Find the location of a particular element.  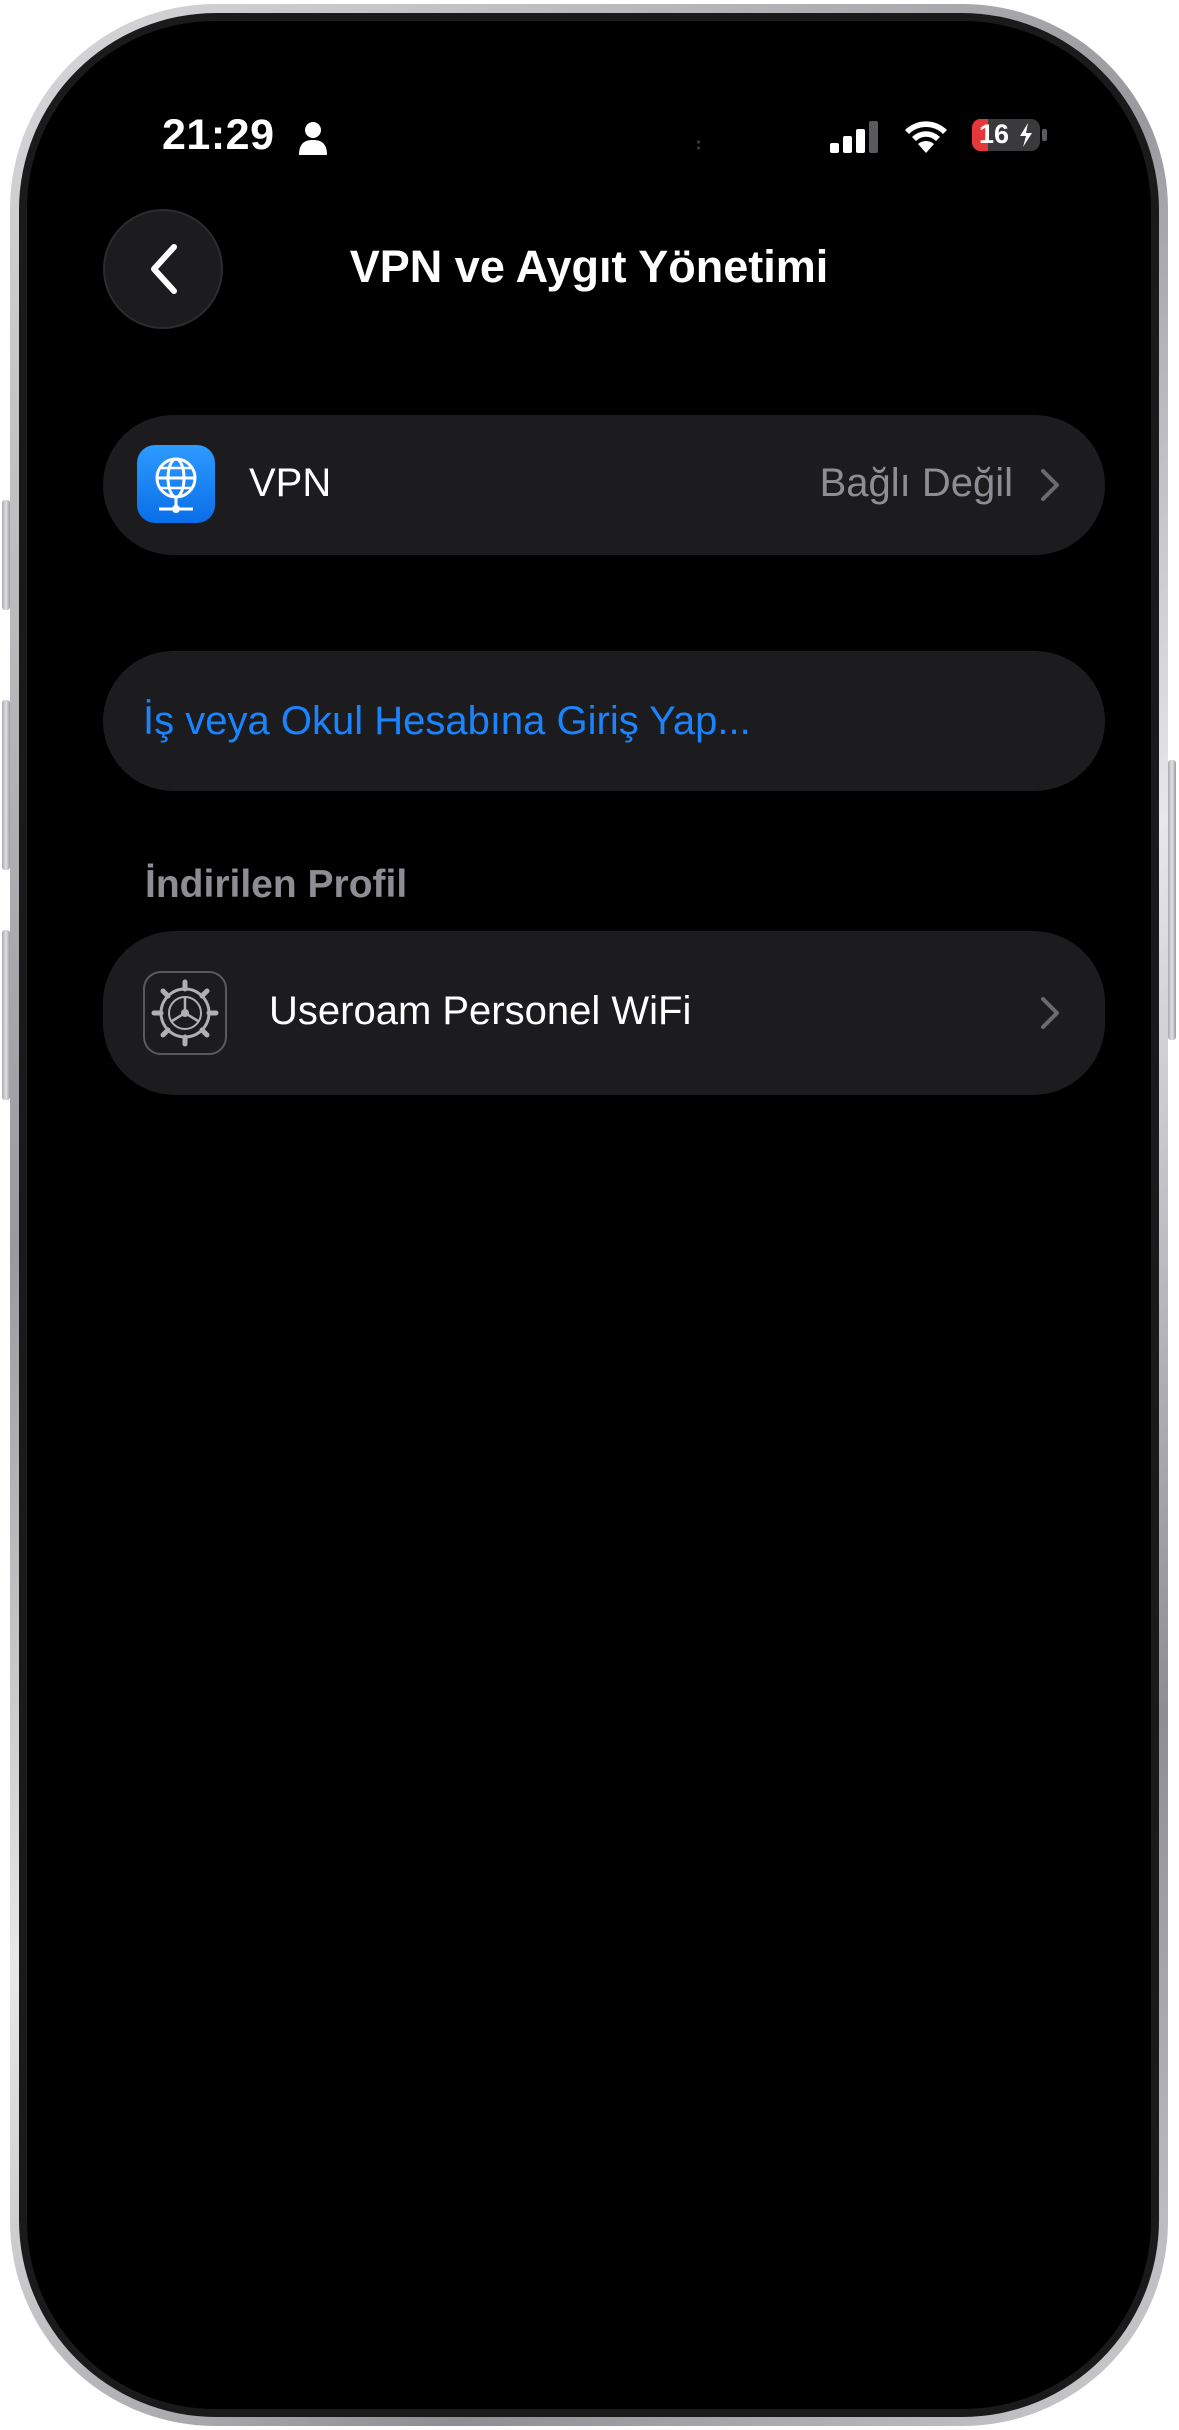

wifi-icon is located at coordinates (926, 137).